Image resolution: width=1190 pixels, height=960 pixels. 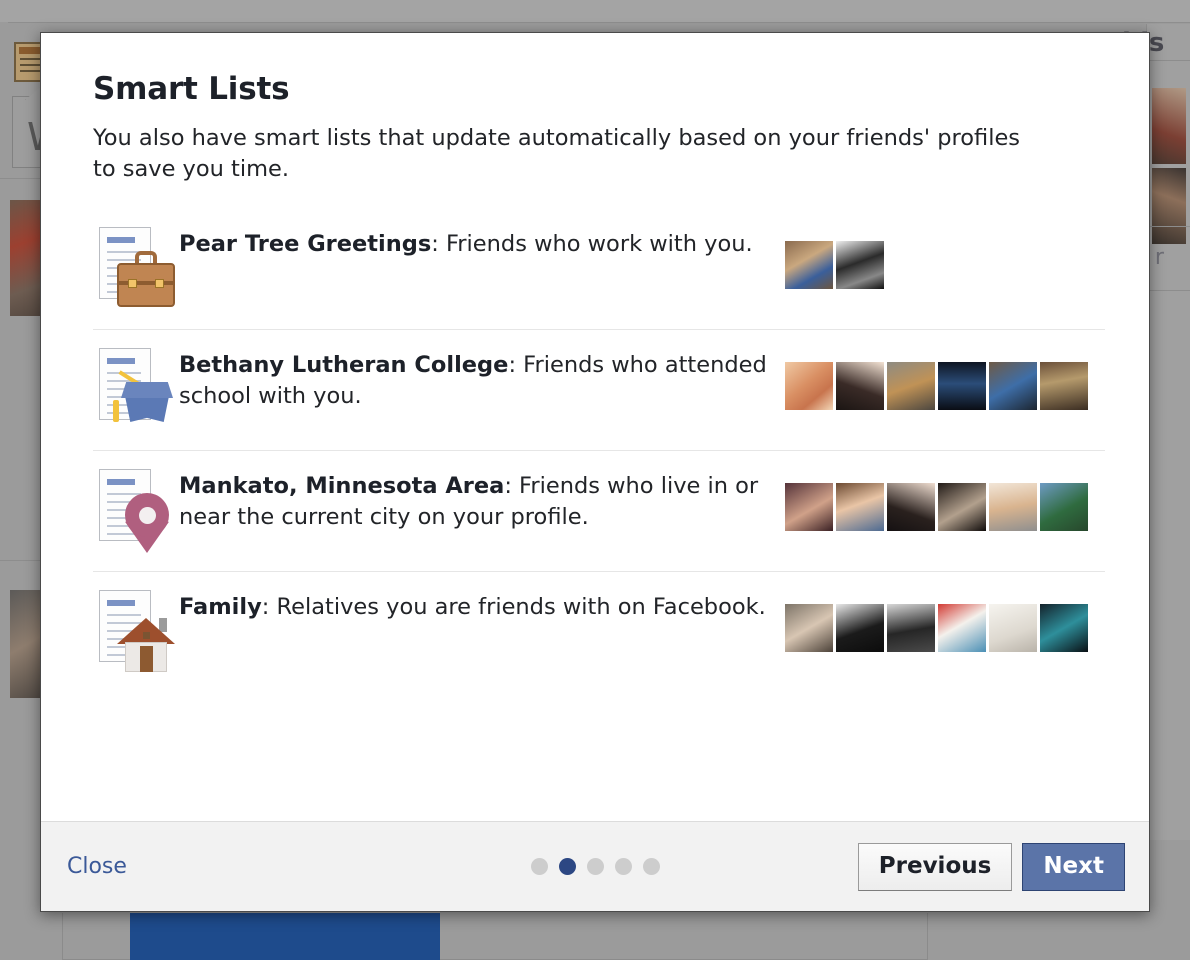 I want to click on footer-actions: Previous Next, so click(x=991, y=866).